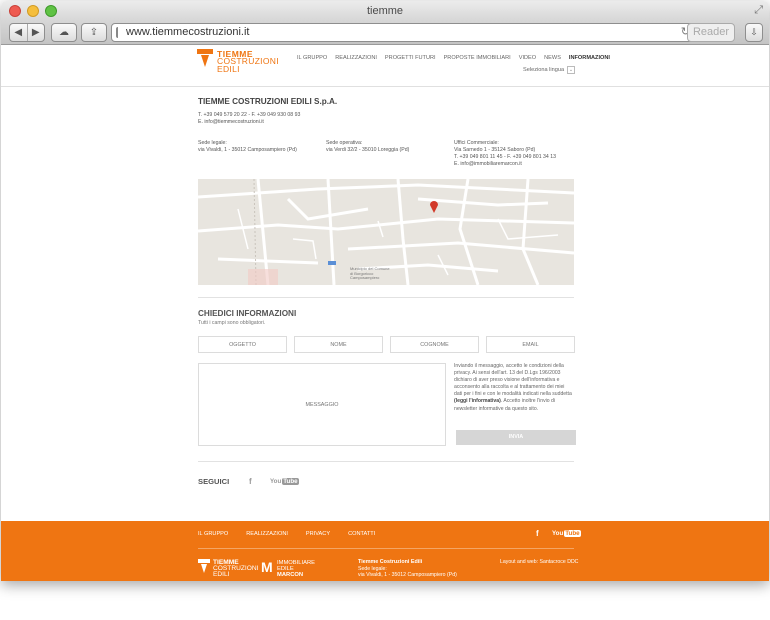 The width and height of the screenshot is (770, 620). What do you see at coordinates (386, 461) in the screenshot?
I see `divider-social-top` at bounding box center [386, 461].